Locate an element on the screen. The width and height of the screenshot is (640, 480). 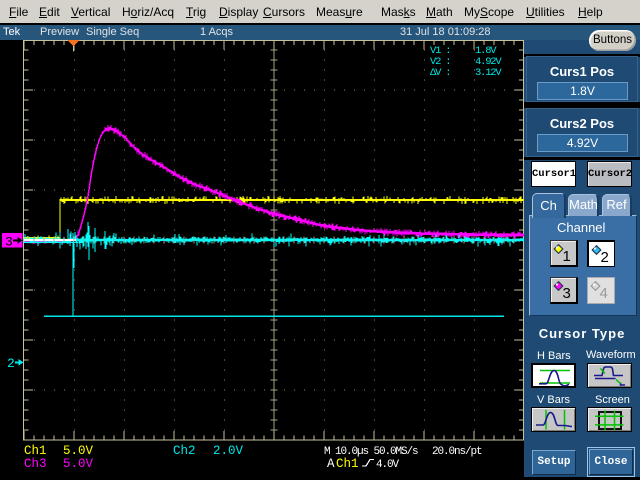
svg-text: 3.12V is located at coordinates (488, 73).